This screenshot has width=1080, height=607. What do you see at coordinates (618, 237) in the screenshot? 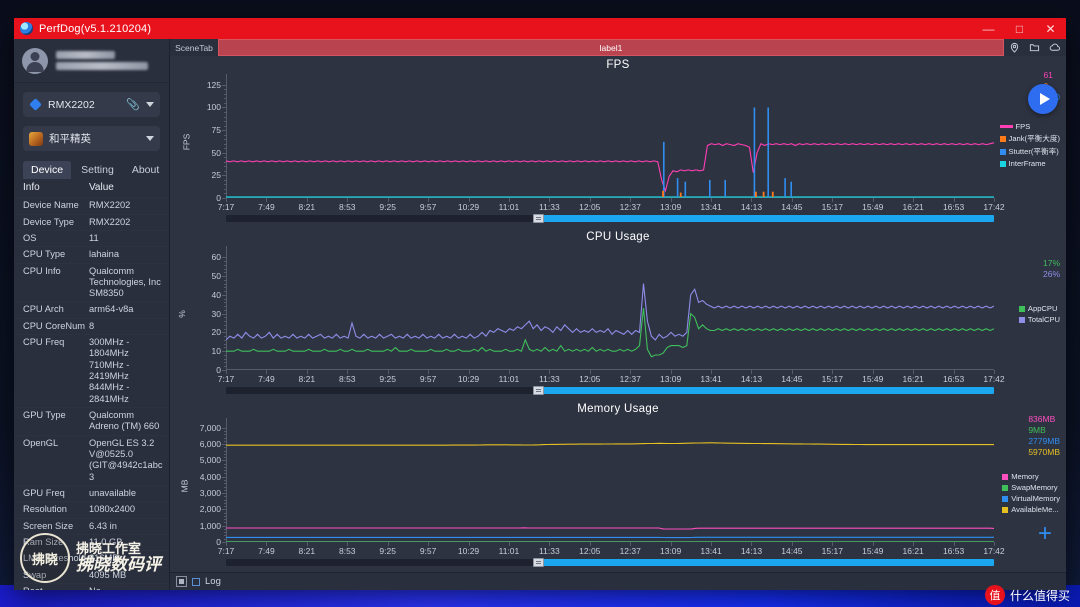
I see `chart-title: CPU Usage` at bounding box center [618, 237].